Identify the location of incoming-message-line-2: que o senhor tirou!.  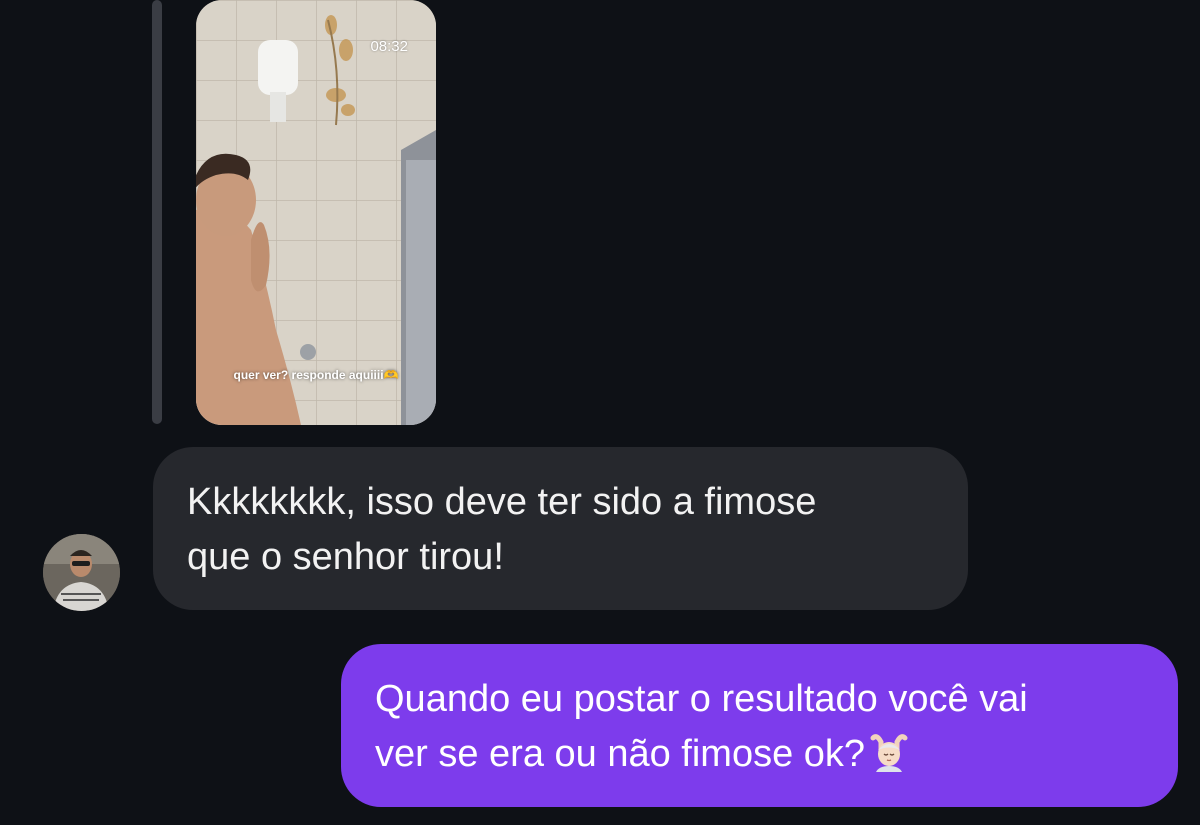
(345, 557).